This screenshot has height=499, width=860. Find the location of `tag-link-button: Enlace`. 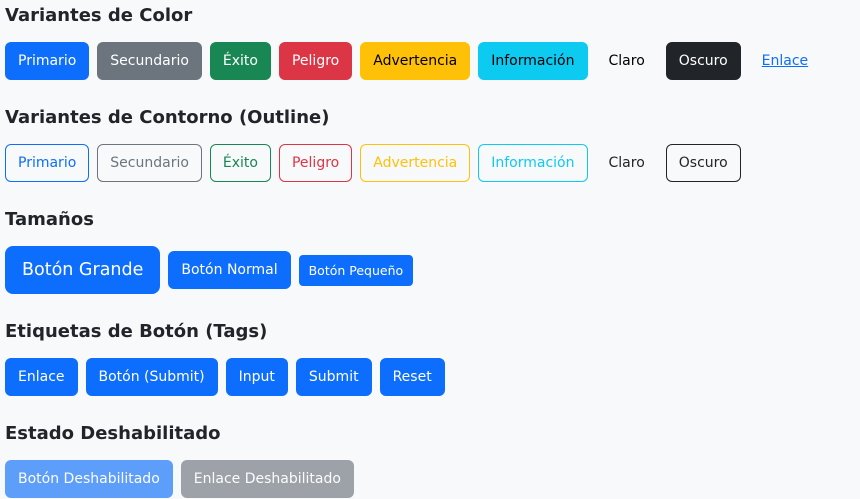

tag-link-button: Enlace is located at coordinates (41, 377).